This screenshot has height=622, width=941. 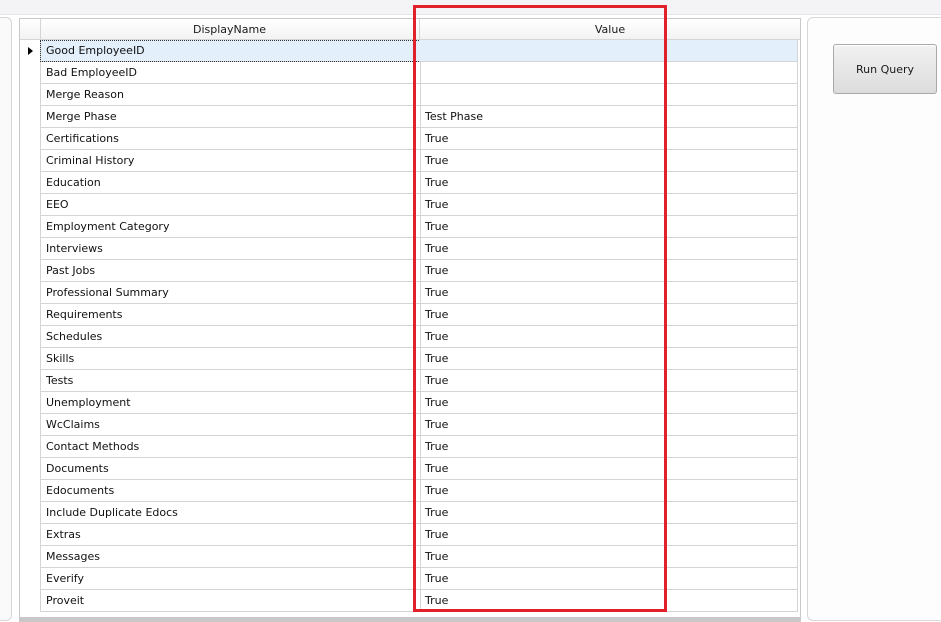 I want to click on table-row: Interviews True, so click(x=410, y=249).